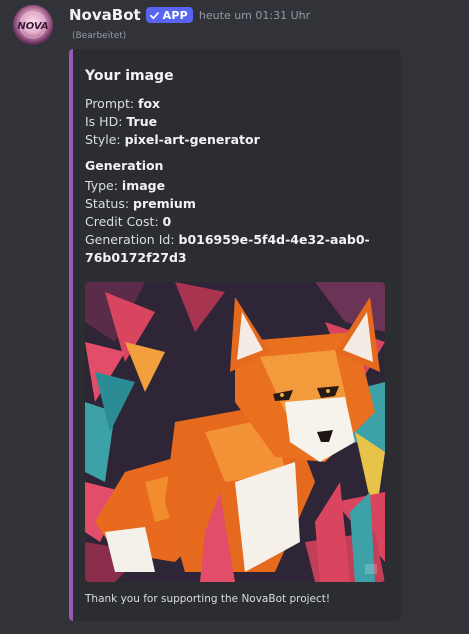 This screenshot has height=634, width=469. What do you see at coordinates (109, 203) in the screenshot?
I see `status-label: Status:` at bounding box center [109, 203].